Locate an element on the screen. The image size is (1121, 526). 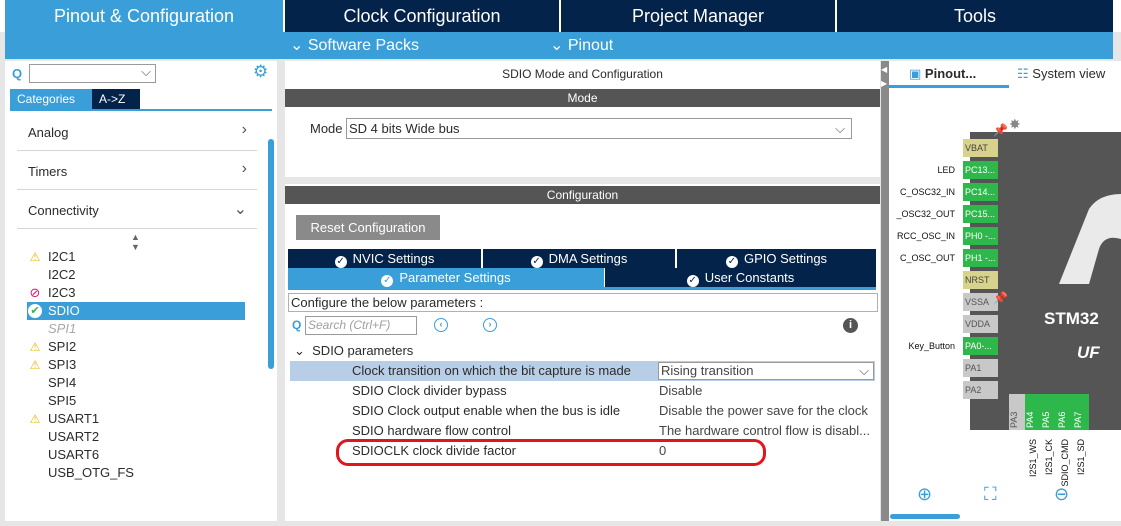
panel-collapse-bar: ◀ ▶ is located at coordinates (885, 291).